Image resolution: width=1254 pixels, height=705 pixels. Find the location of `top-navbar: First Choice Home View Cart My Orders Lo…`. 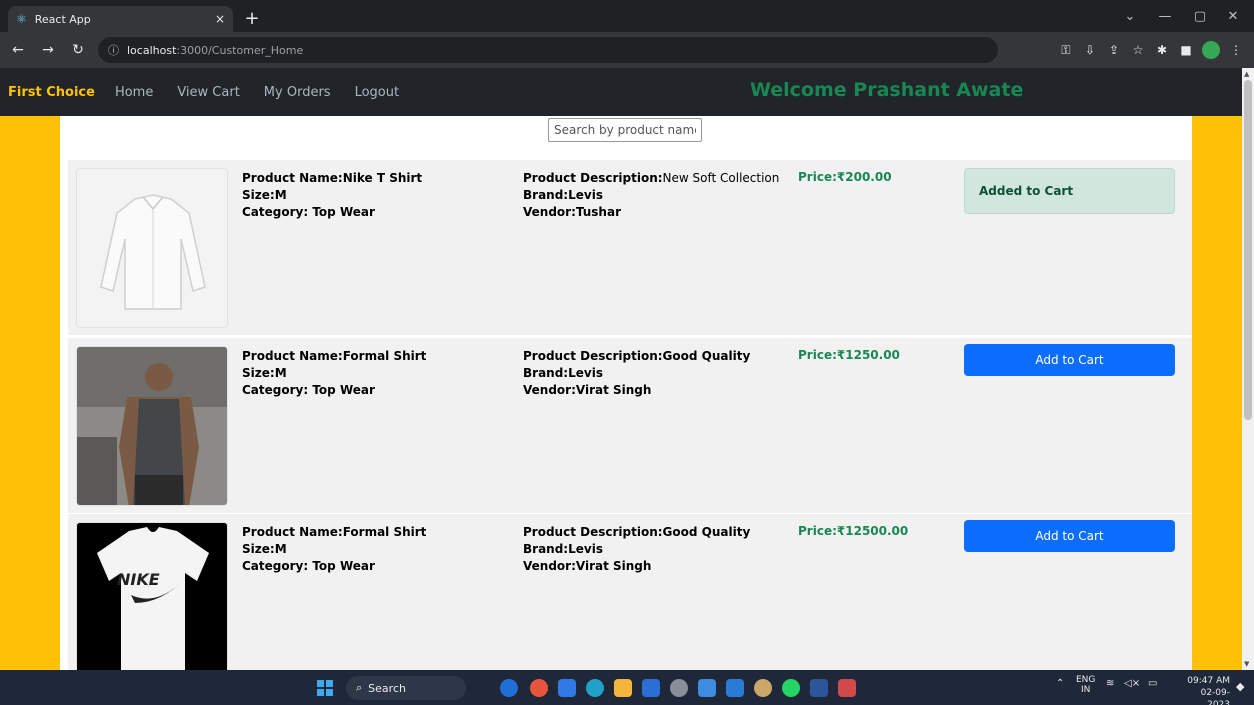

top-navbar: First Choice Home View Cart My Orders Lo… is located at coordinates (621, 92).